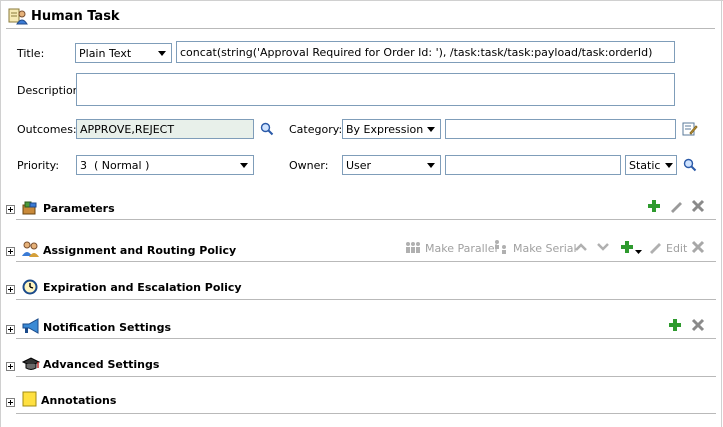  What do you see at coordinates (139, 250) in the screenshot?
I see `section-assignment-routing: Assignment and Routing Policy` at bounding box center [139, 250].